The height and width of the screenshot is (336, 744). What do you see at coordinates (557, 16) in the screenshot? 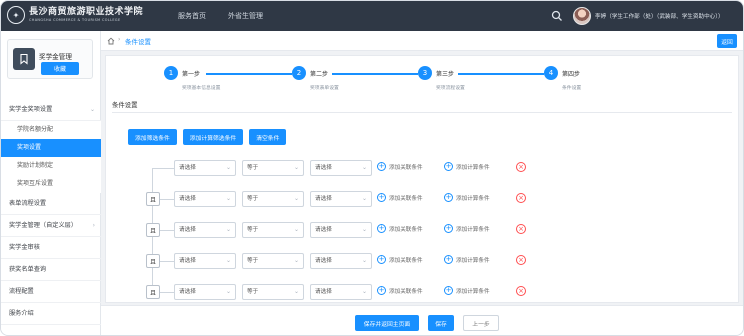
I see `search-icon` at bounding box center [557, 16].